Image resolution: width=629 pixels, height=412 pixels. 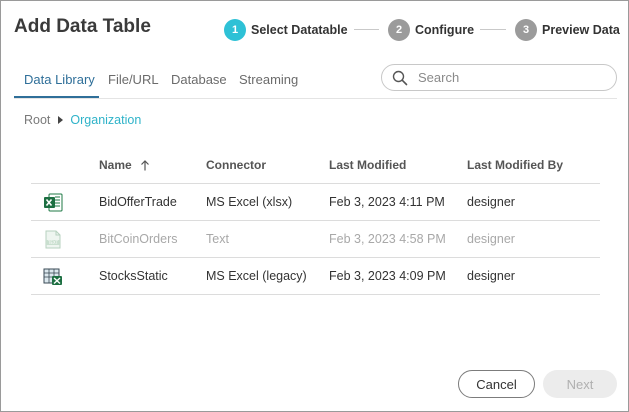 What do you see at coordinates (61, 120) in the screenshot?
I see `breadcrumb-separator-icon` at bounding box center [61, 120].